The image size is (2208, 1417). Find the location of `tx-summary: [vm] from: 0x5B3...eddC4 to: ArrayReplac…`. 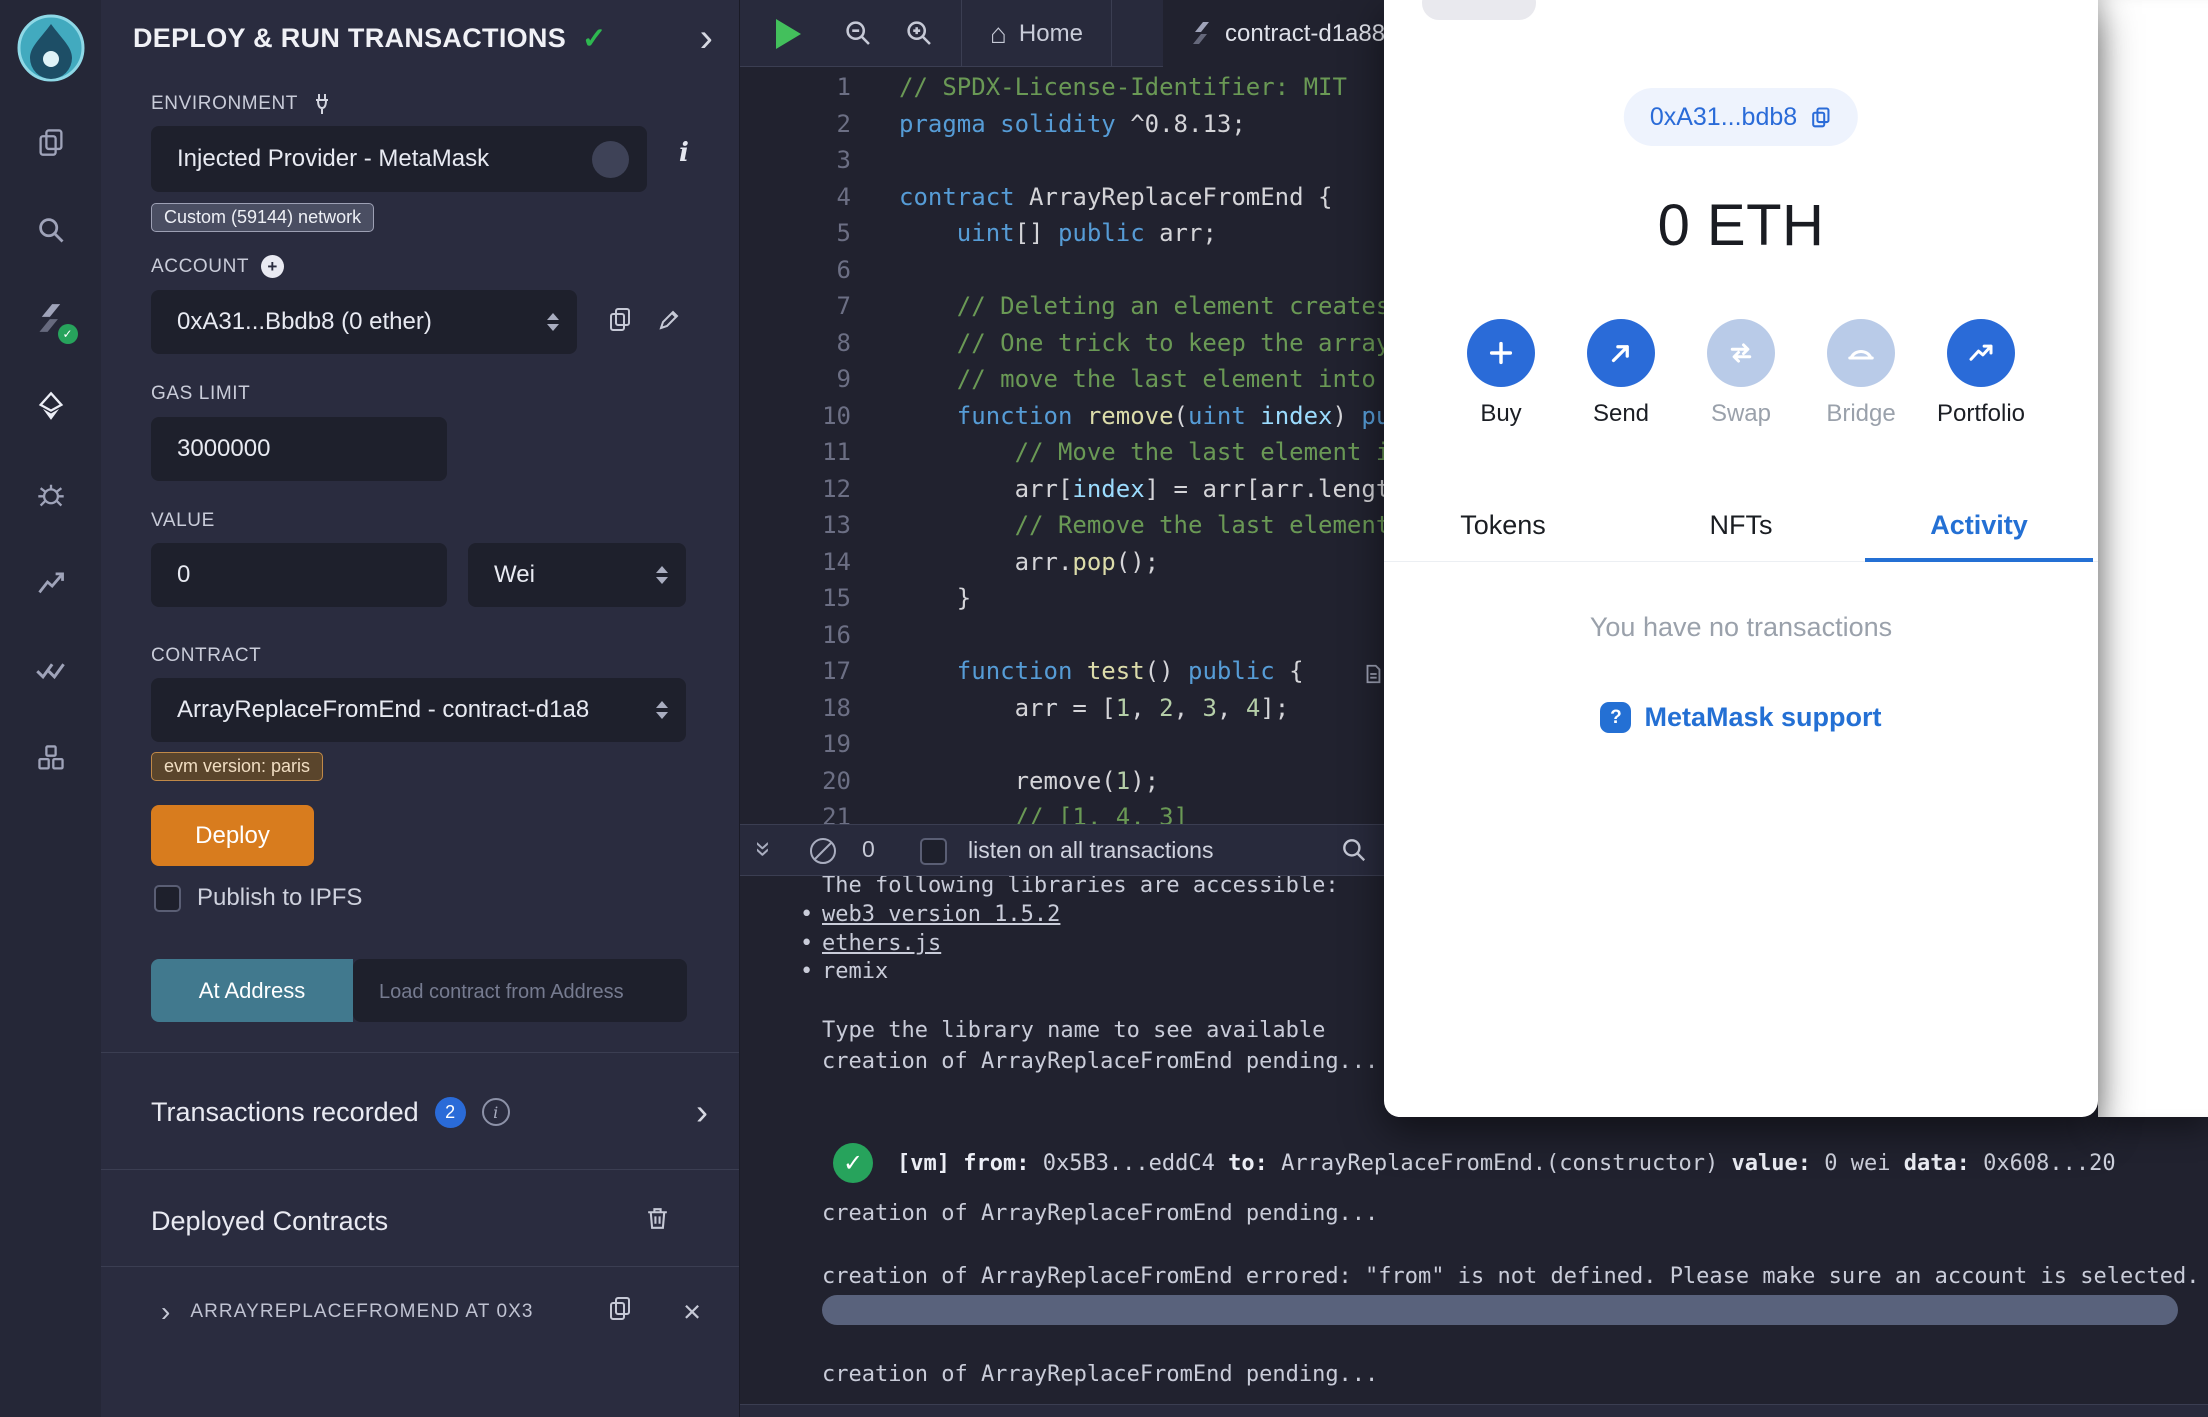

tx-summary: [vm] from: 0x5B3...eddC4 to: ArrayReplac… is located at coordinates (1506, 1163).